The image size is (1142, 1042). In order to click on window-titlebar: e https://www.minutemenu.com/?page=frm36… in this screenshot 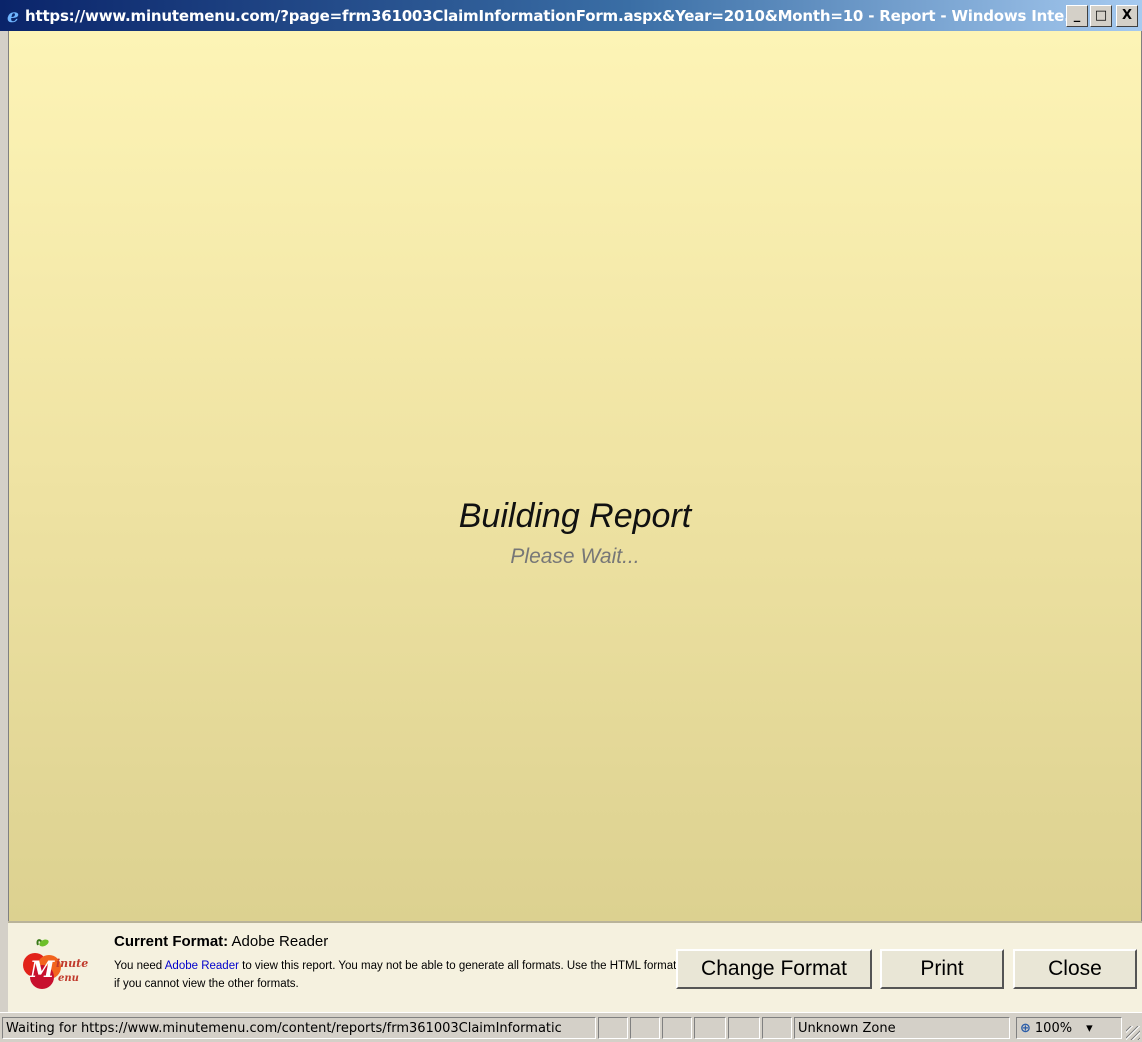, I will do `click(571, 15)`.